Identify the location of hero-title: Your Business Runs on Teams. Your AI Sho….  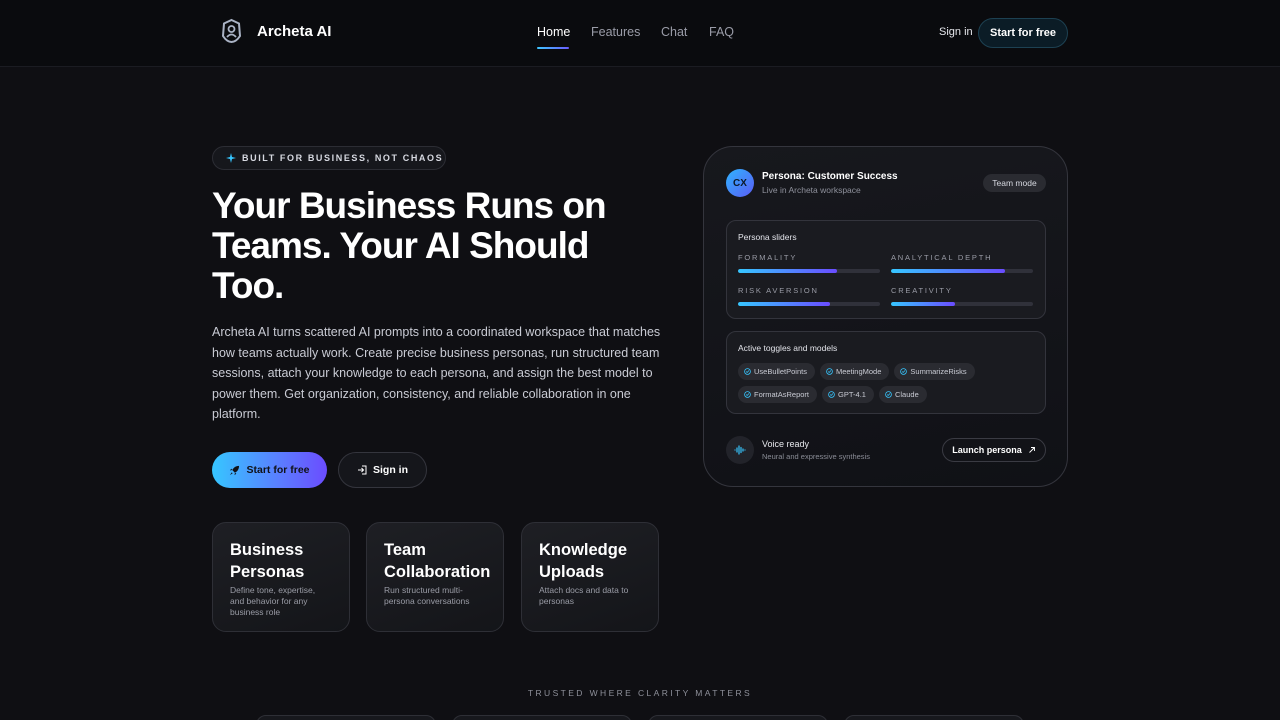
(409, 245).